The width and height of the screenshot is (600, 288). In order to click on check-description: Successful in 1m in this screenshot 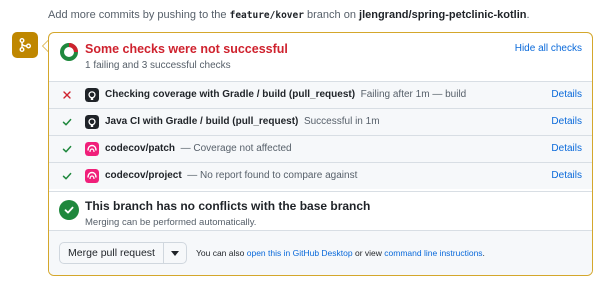, I will do `click(341, 121)`.